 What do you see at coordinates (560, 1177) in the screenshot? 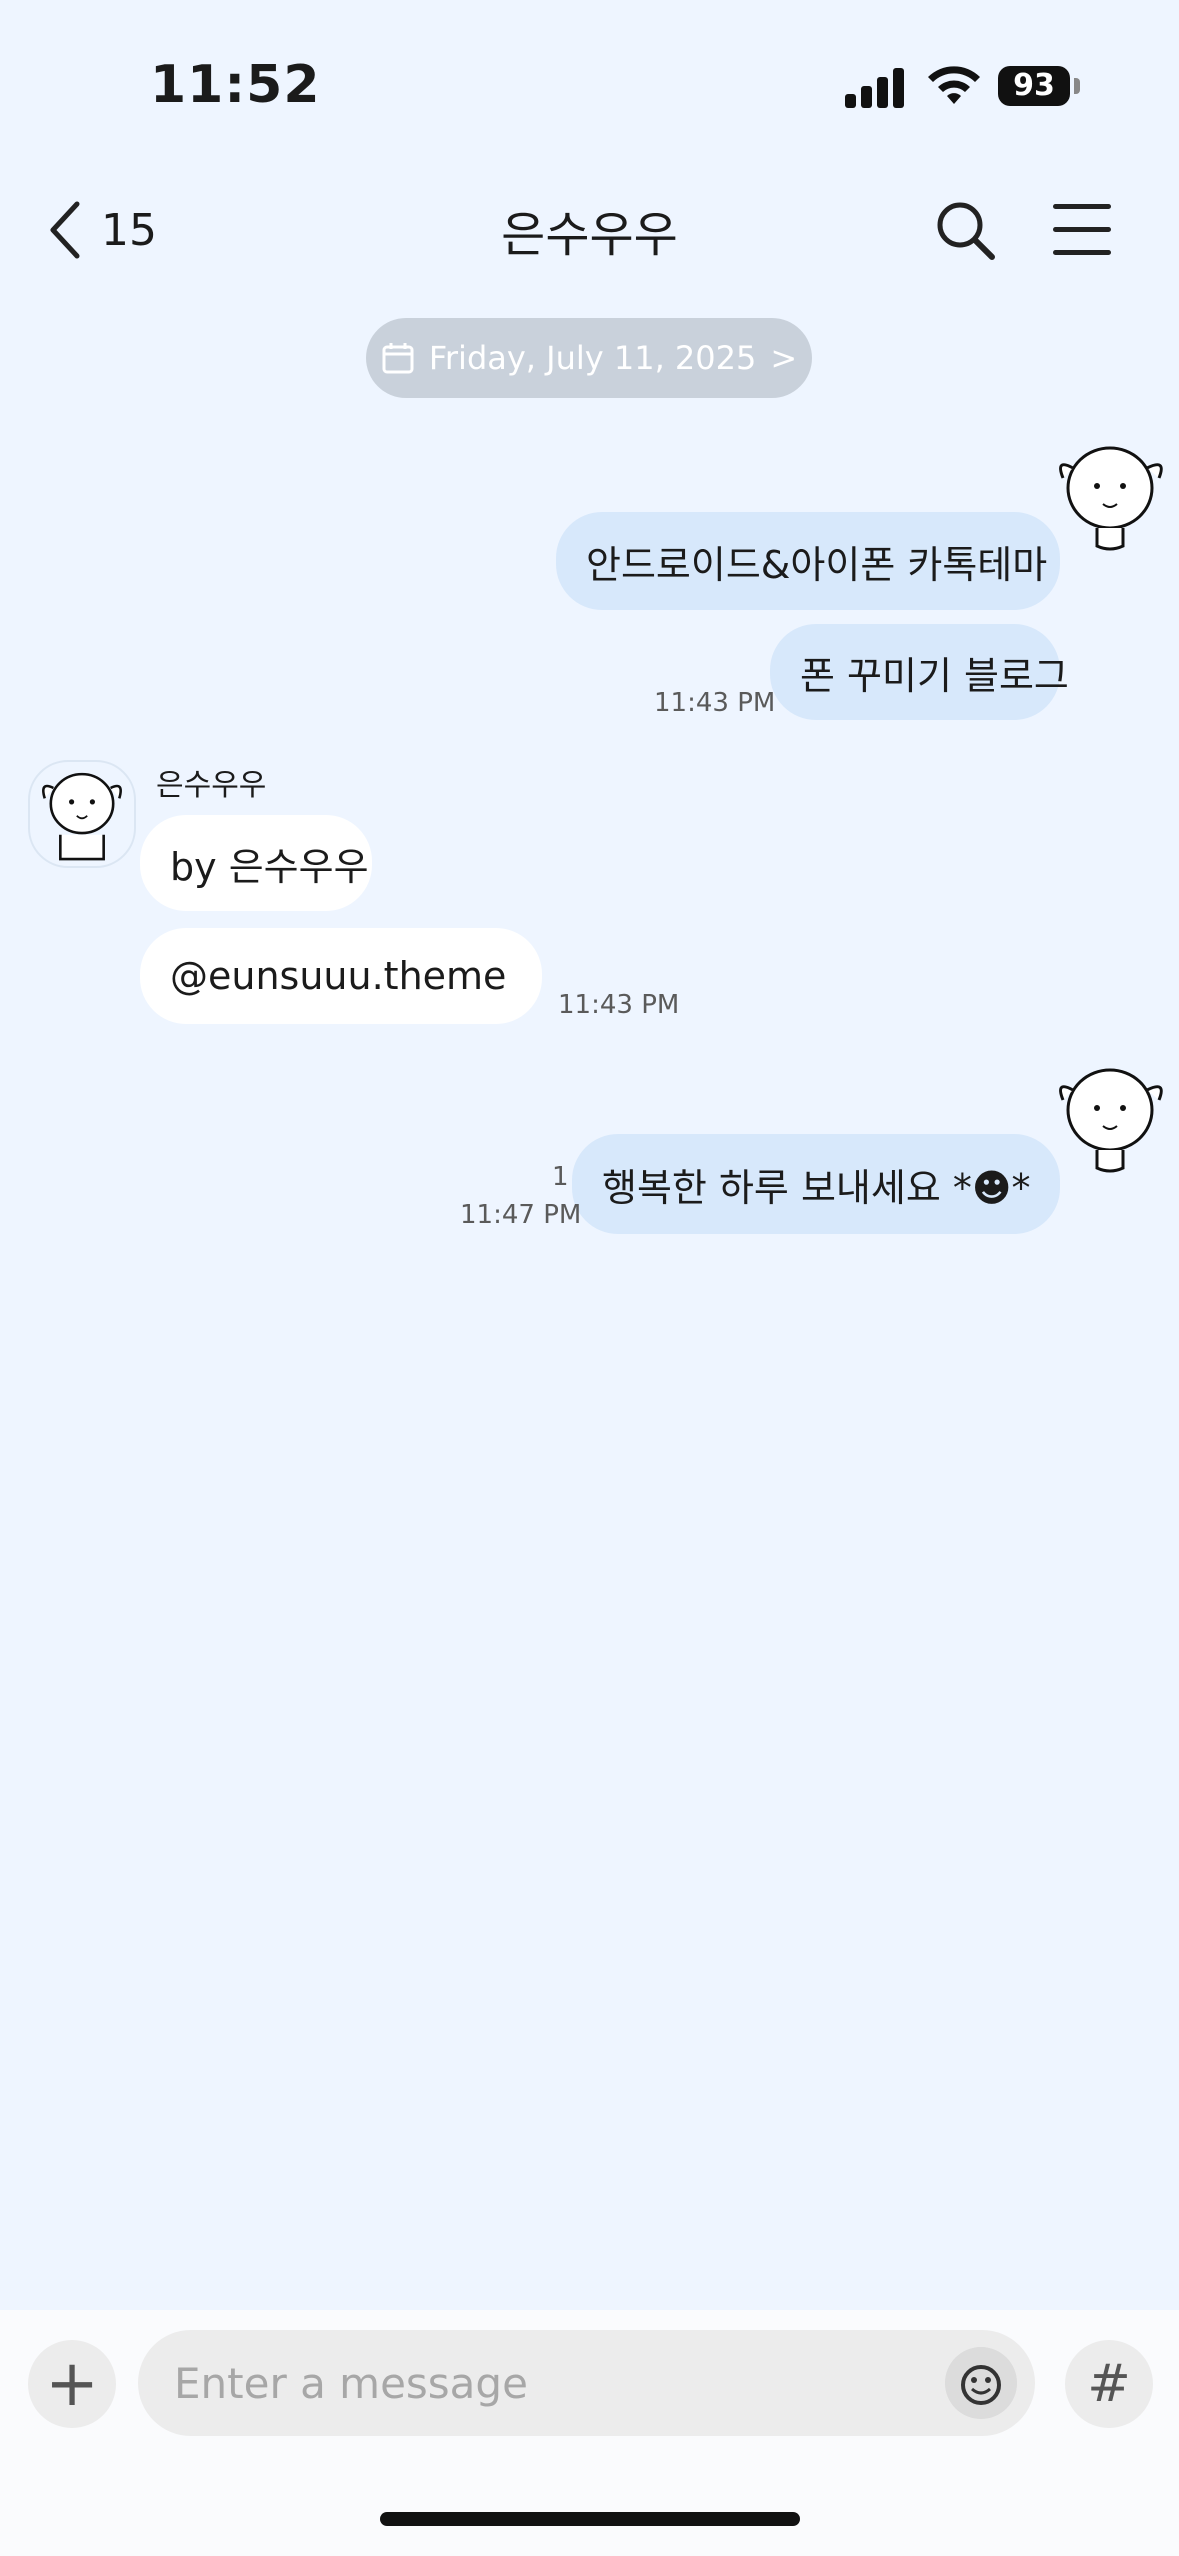
I see `unread-count: 1` at bounding box center [560, 1177].